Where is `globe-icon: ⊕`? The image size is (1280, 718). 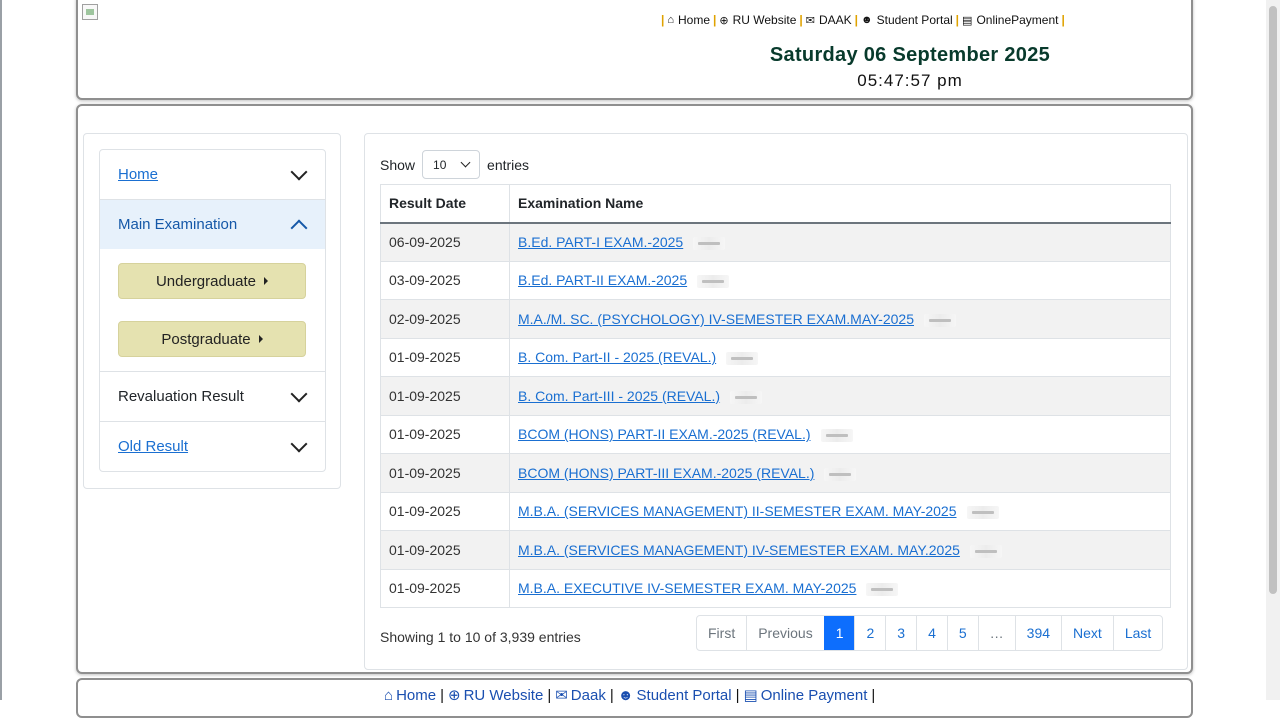 globe-icon: ⊕ is located at coordinates (454, 695).